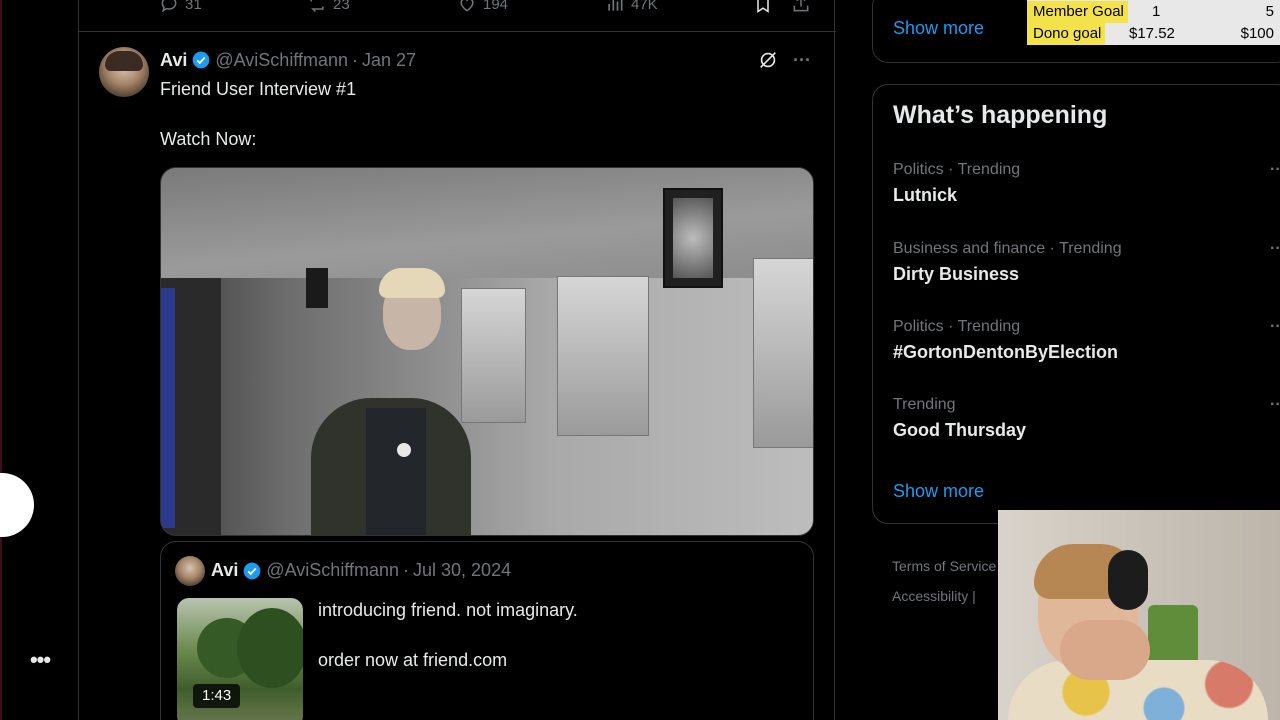 The image size is (1280, 720). I want to click on stream-goals-overlay: Member Goal 1 5 Dono goal $17.52 $100, so click(1153, 22).